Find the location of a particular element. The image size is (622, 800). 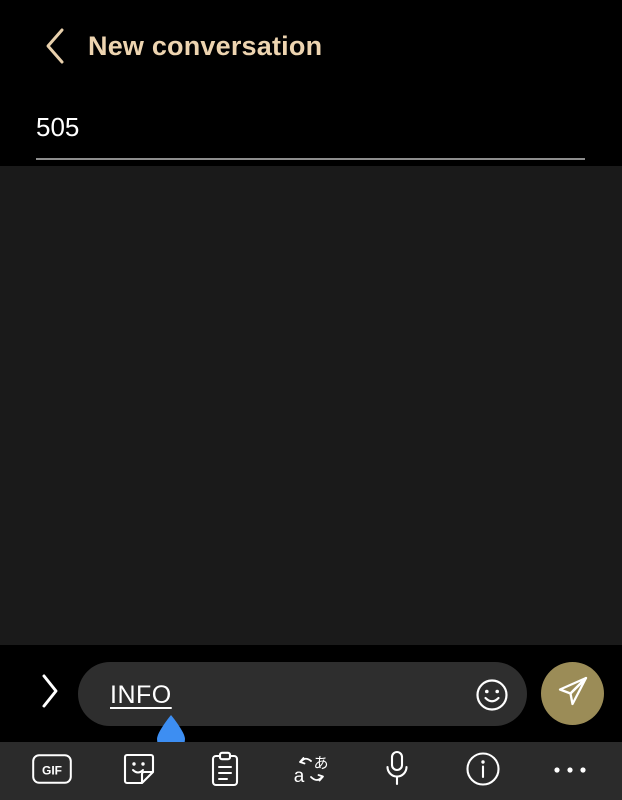

info-button is located at coordinates (483, 771).